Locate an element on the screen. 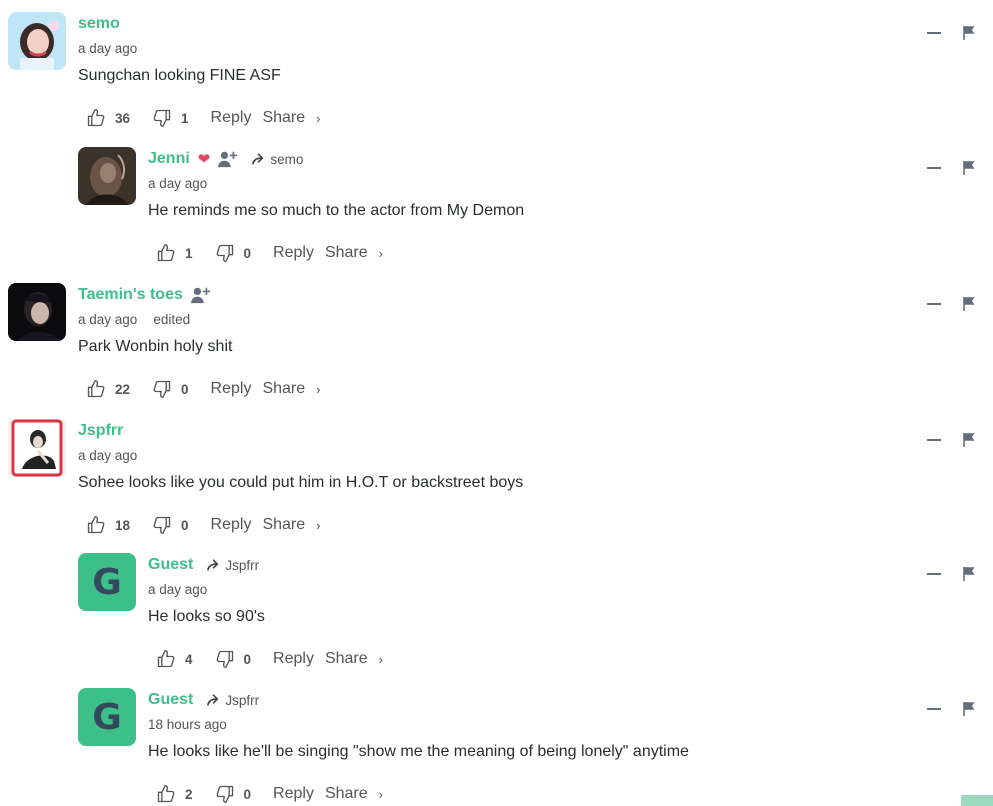 The height and width of the screenshot is (806, 993). reply-to-link: semo is located at coordinates (277, 159).